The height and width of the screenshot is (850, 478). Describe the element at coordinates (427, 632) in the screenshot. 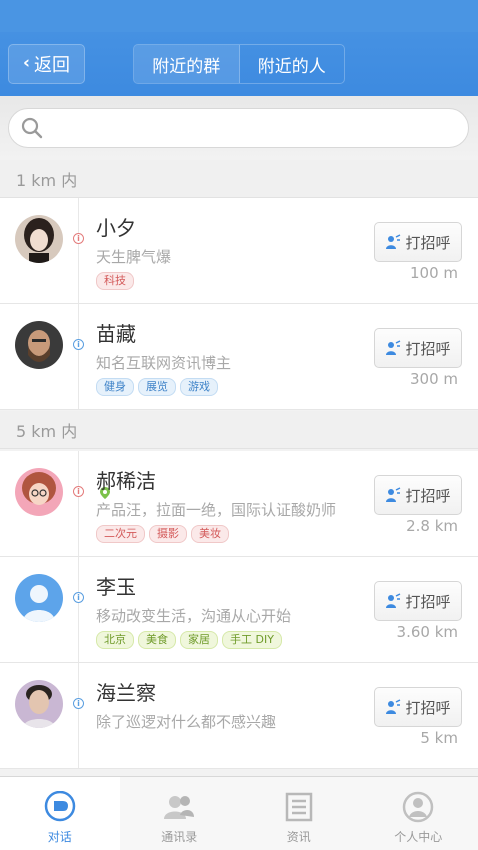

I see `distance: 3.60 km` at that location.